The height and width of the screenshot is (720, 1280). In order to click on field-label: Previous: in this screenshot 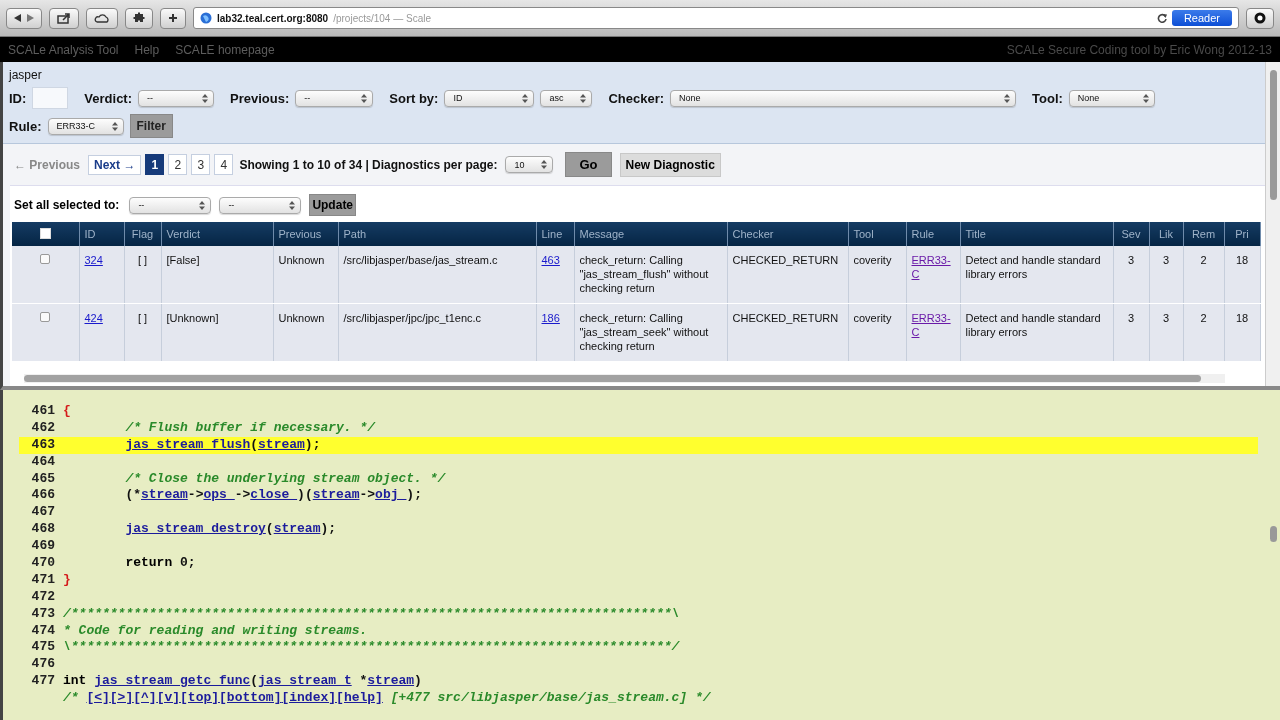, I will do `click(260, 98)`.